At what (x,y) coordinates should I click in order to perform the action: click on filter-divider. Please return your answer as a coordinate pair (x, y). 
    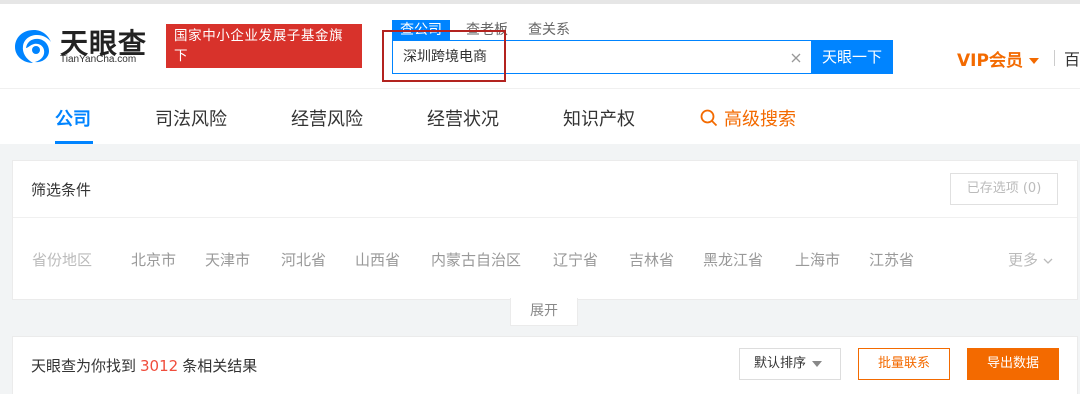
    Looking at the image, I should click on (545, 217).